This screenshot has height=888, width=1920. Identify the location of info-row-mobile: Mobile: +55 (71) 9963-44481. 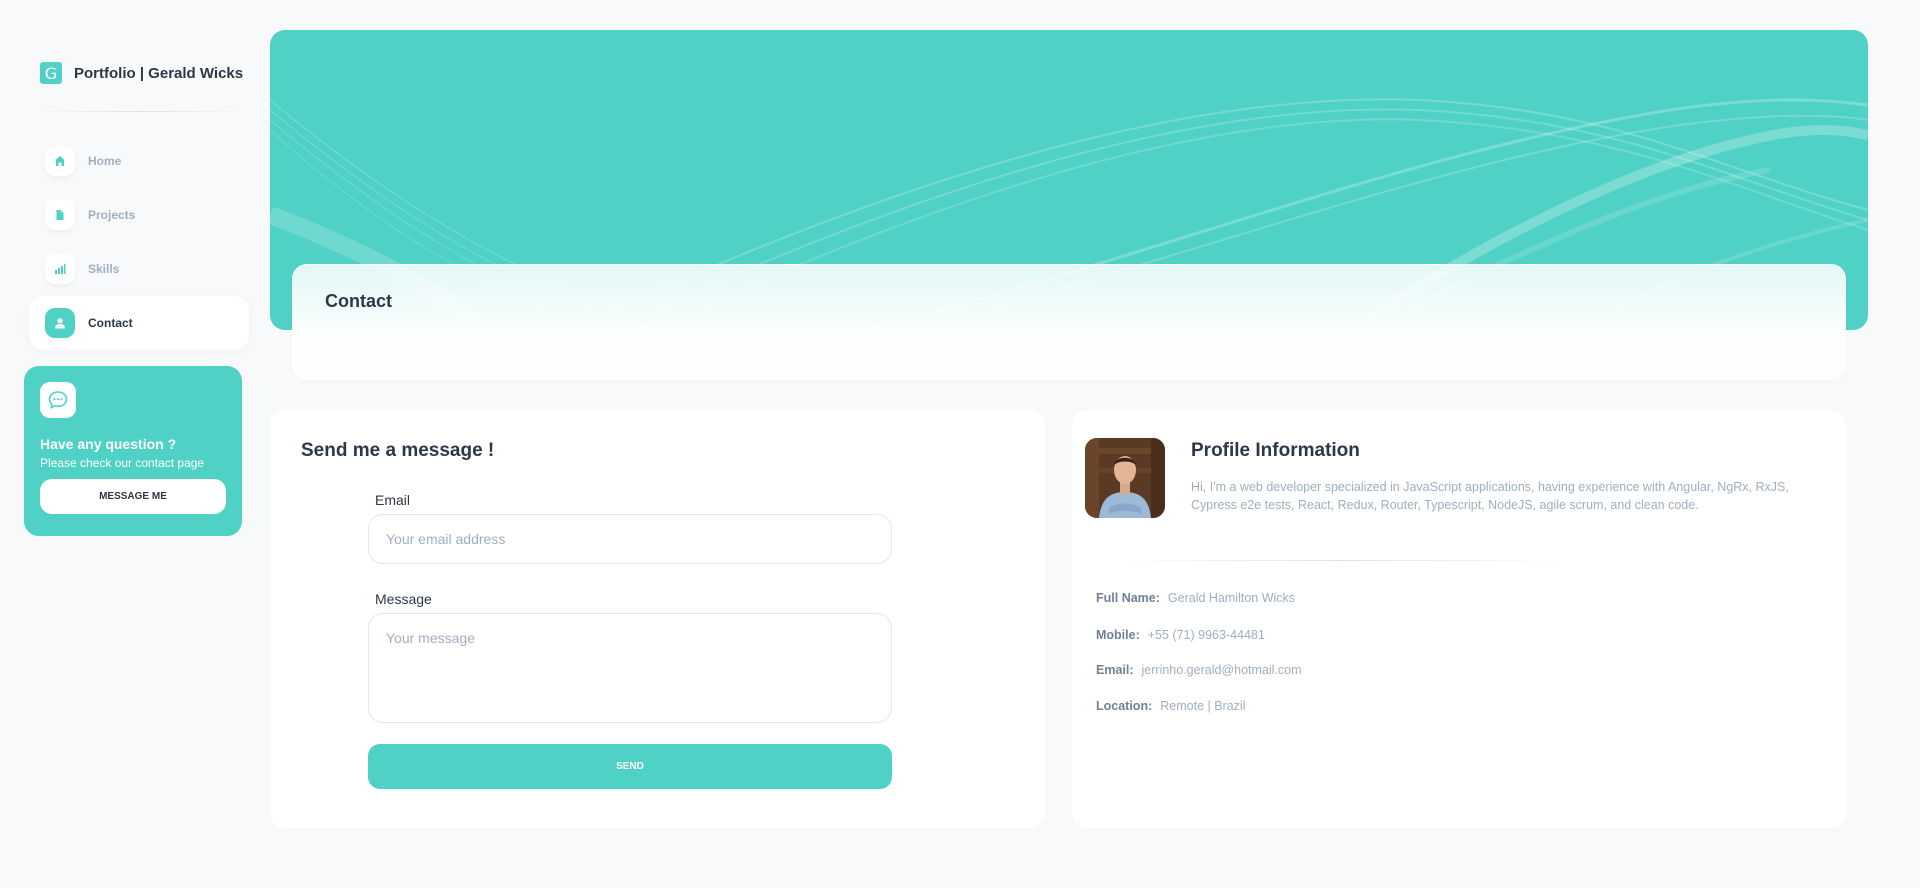
(1180, 635).